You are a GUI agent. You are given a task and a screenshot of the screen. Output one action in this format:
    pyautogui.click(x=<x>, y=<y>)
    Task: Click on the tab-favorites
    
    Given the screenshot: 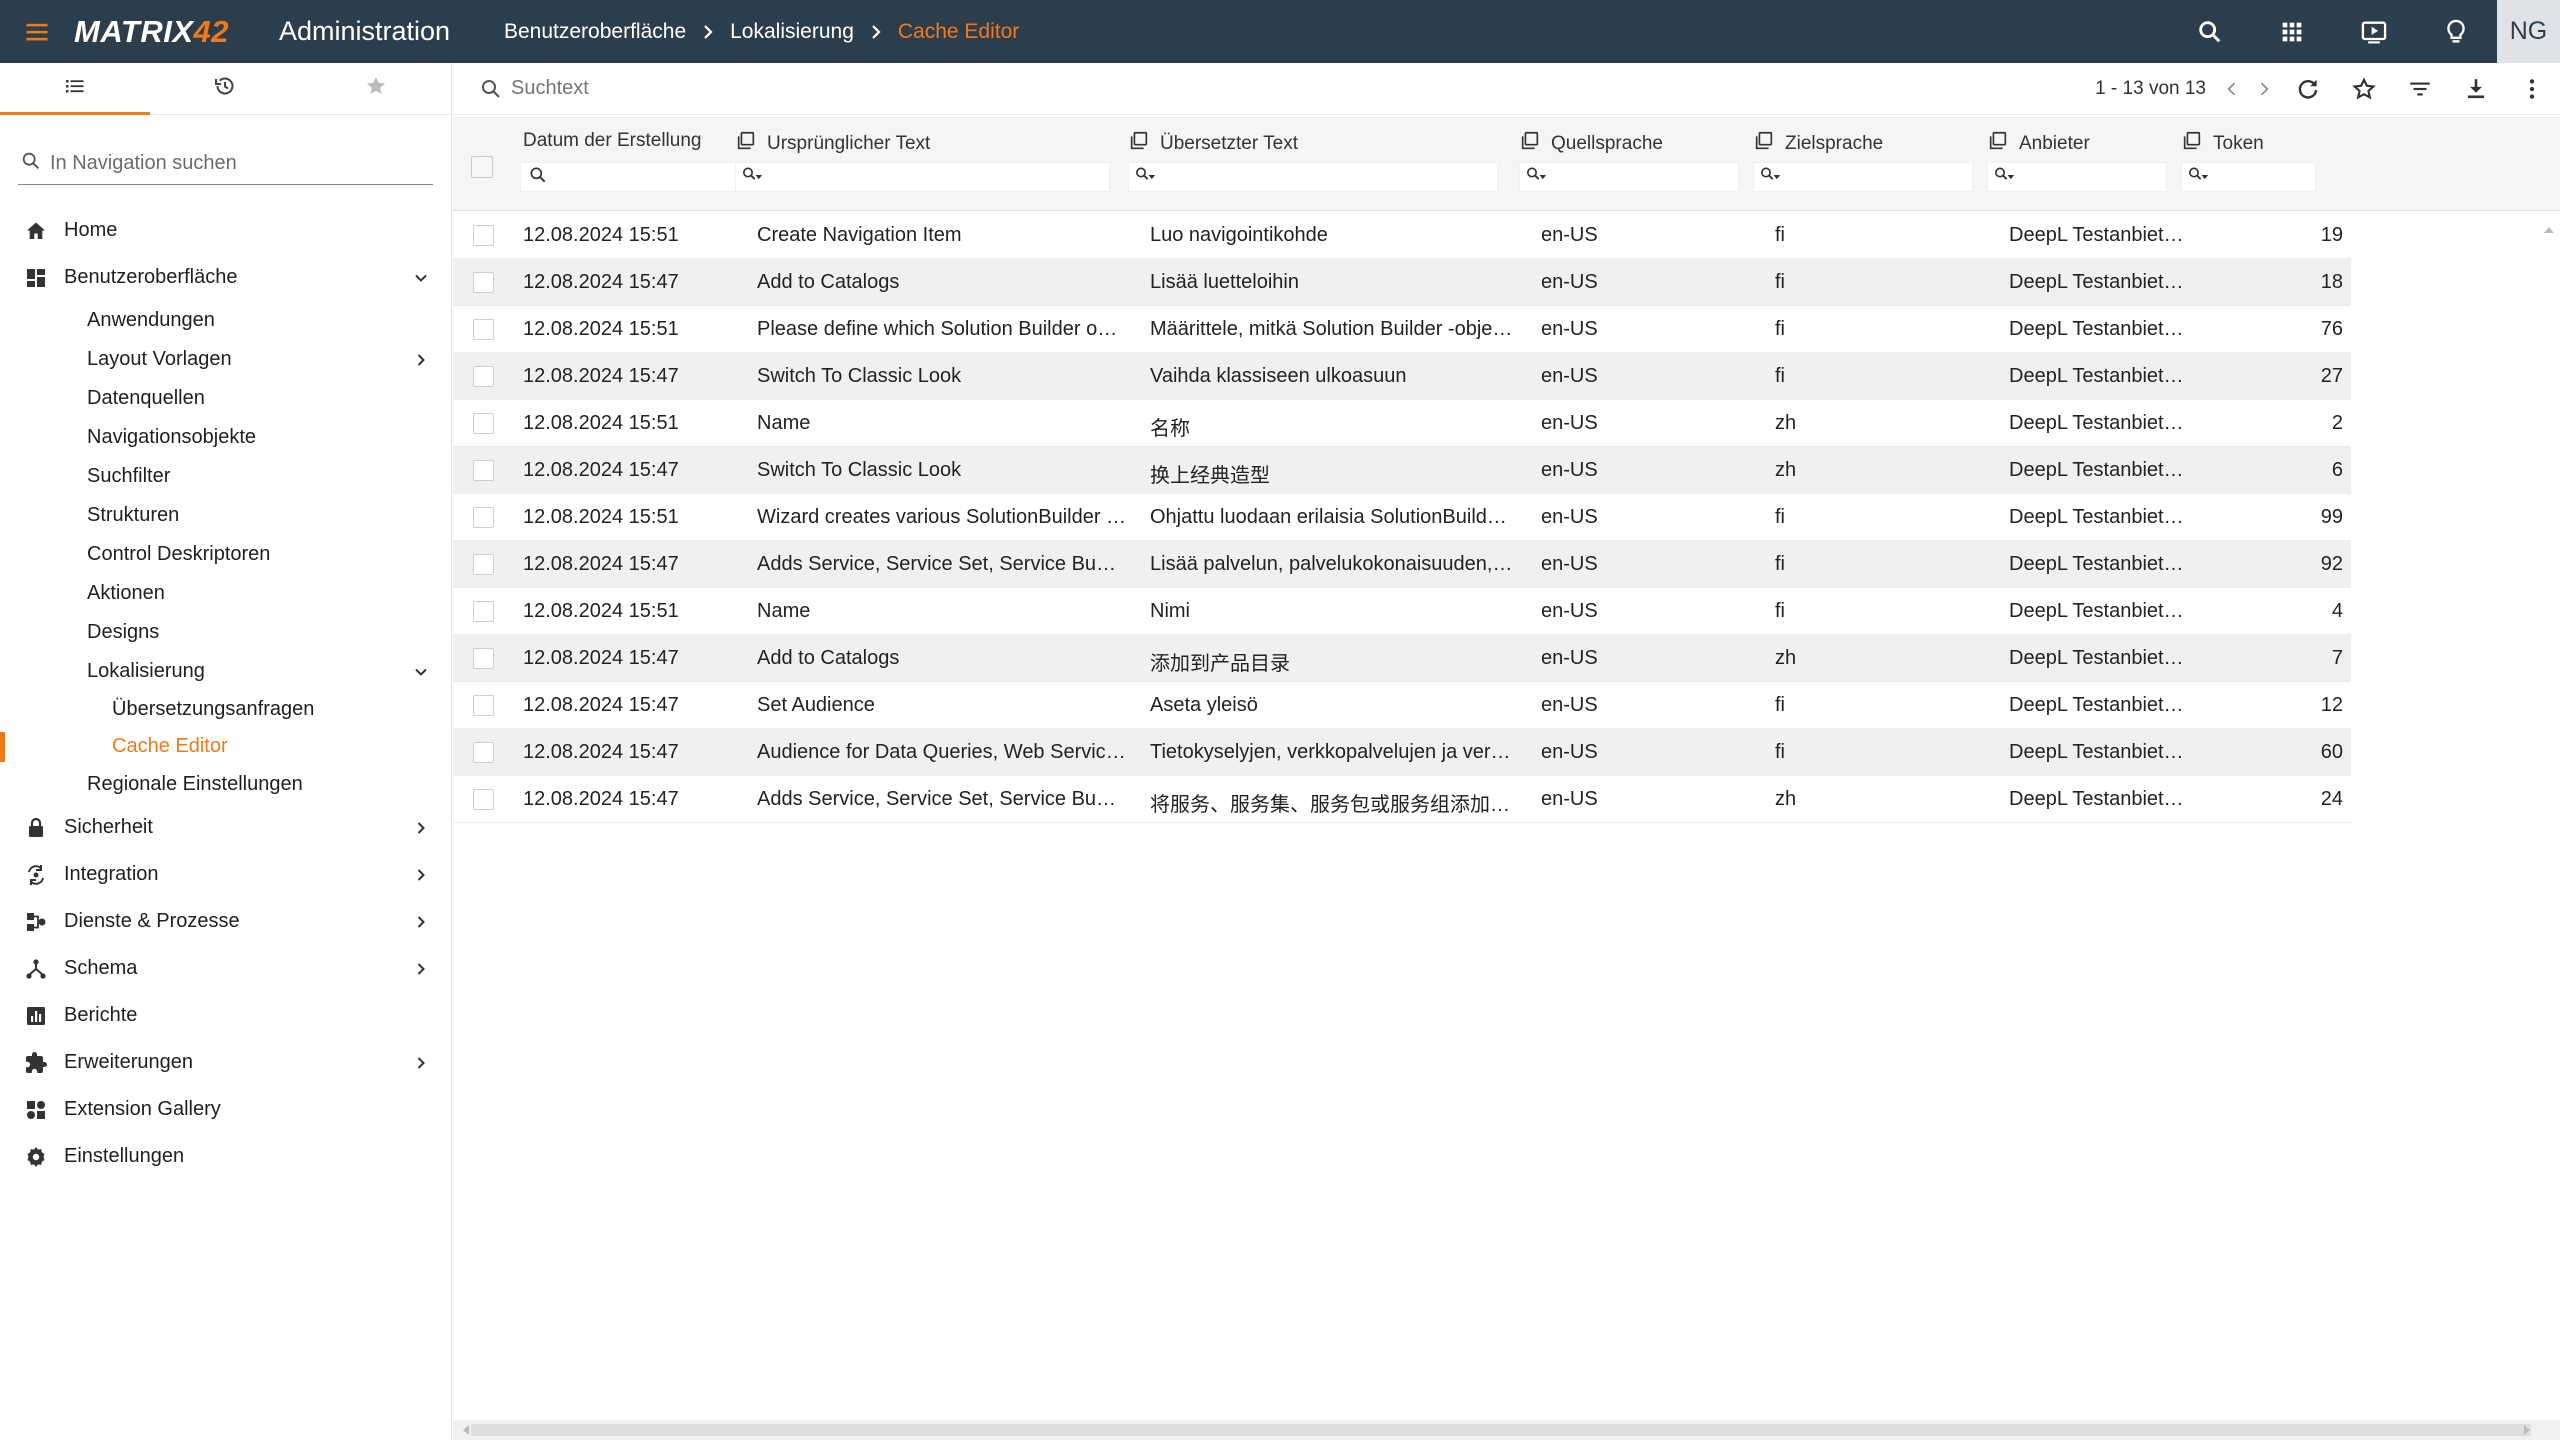 What is the action you would take?
    pyautogui.click(x=376, y=88)
    